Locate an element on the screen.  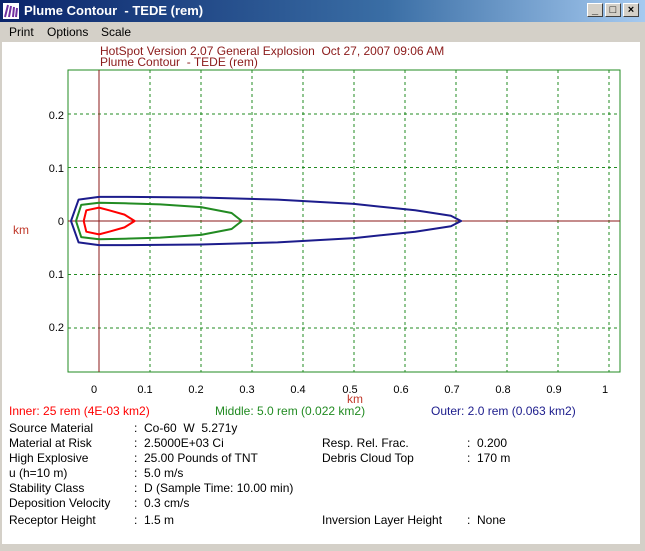
wind-speed-label: u (h=10 m) is located at coordinates (38, 473).